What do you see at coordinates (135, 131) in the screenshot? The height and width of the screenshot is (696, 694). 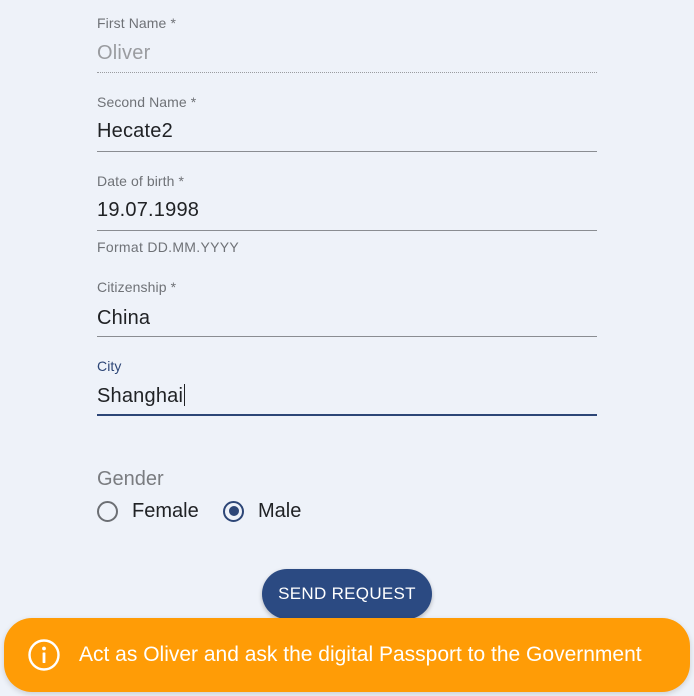 I see `second-name-input: Hecate2` at bounding box center [135, 131].